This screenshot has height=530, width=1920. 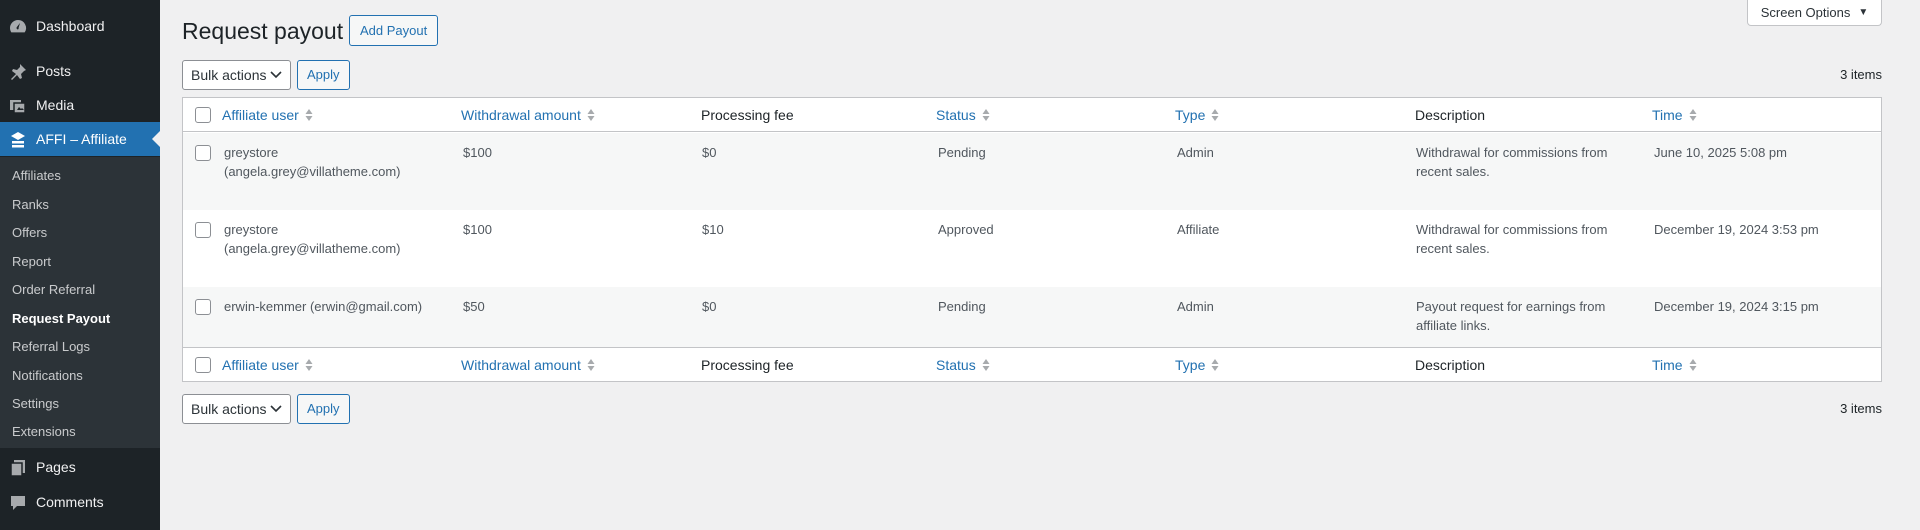 I want to click on column-label: Affiliate user, so click(x=260, y=115).